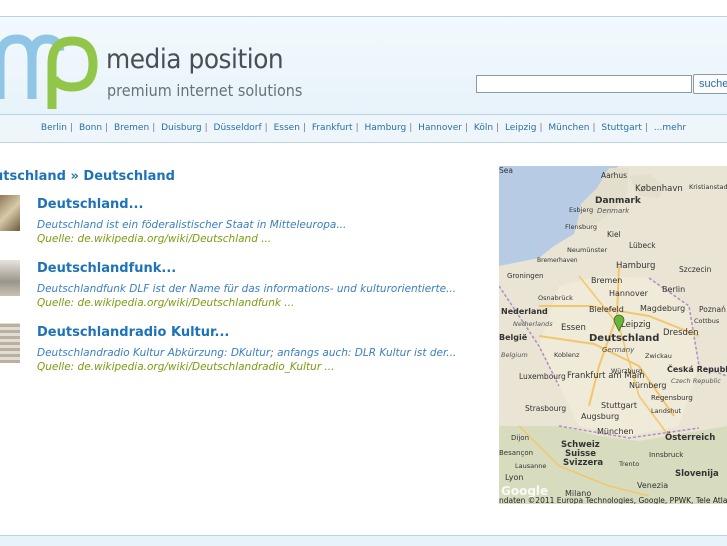  What do you see at coordinates (710, 84) in the screenshot?
I see `search-button: suche` at bounding box center [710, 84].